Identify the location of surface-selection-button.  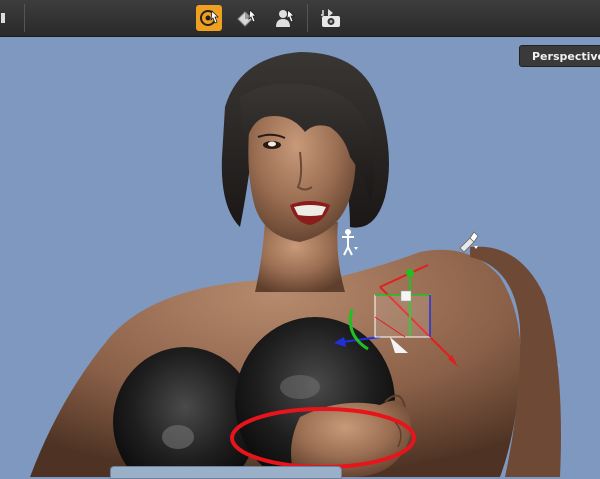
(247, 18).